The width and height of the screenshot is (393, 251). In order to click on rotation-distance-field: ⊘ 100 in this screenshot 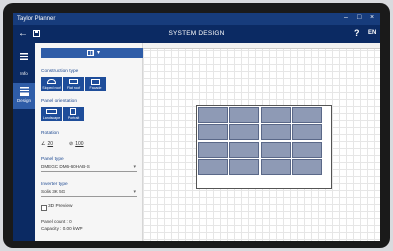, I will do `click(76, 144)`.